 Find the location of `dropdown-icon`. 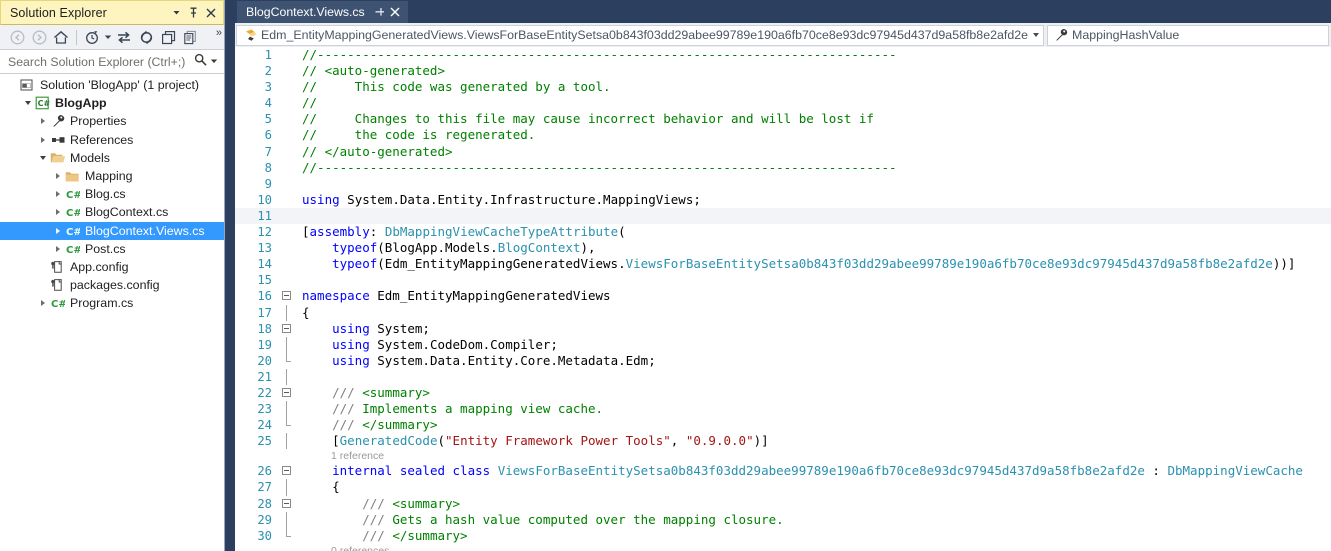

dropdown-icon is located at coordinates (176, 12).